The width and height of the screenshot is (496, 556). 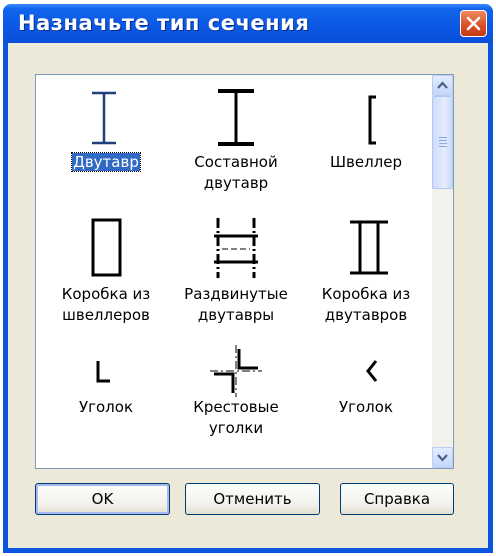 What do you see at coordinates (236, 248) in the screenshot?
I see `spread-i-beams-icon` at bounding box center [236, 248].